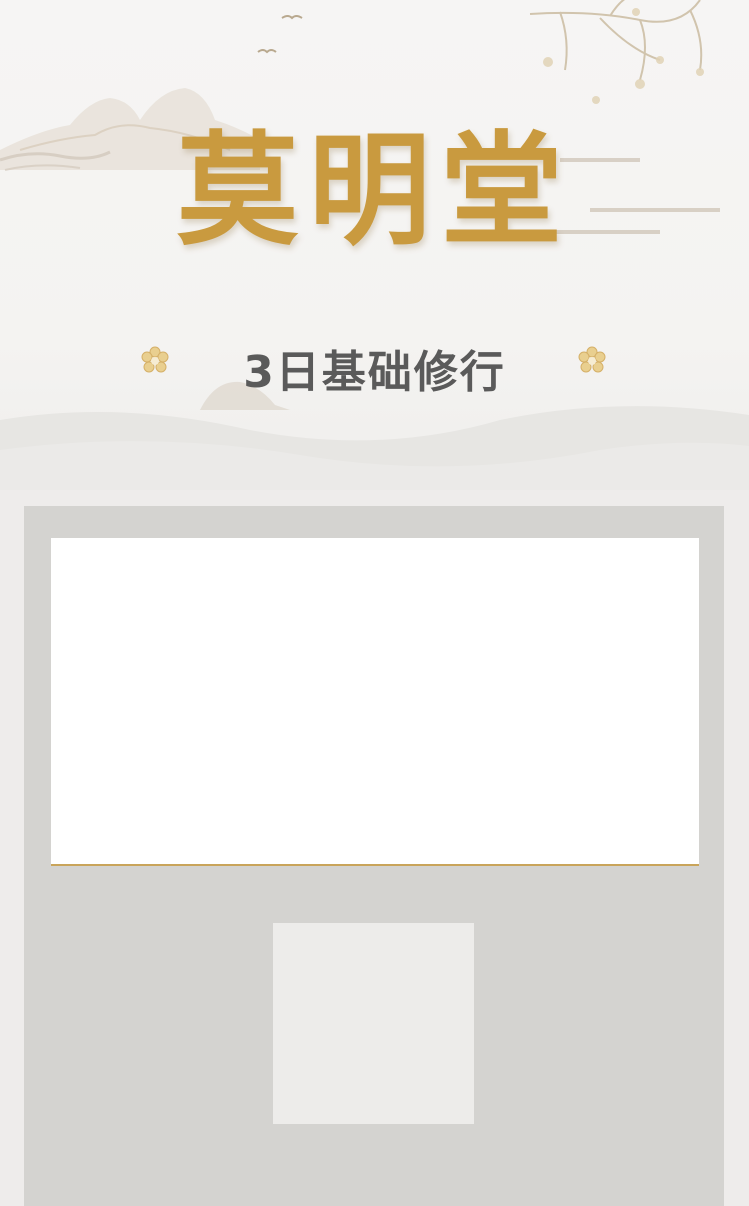 This screenshot has height=1206, width=749. Describe the element at coordinates (374, 191) in the screenshot. I see `page-title: 莫明堂` at that location.